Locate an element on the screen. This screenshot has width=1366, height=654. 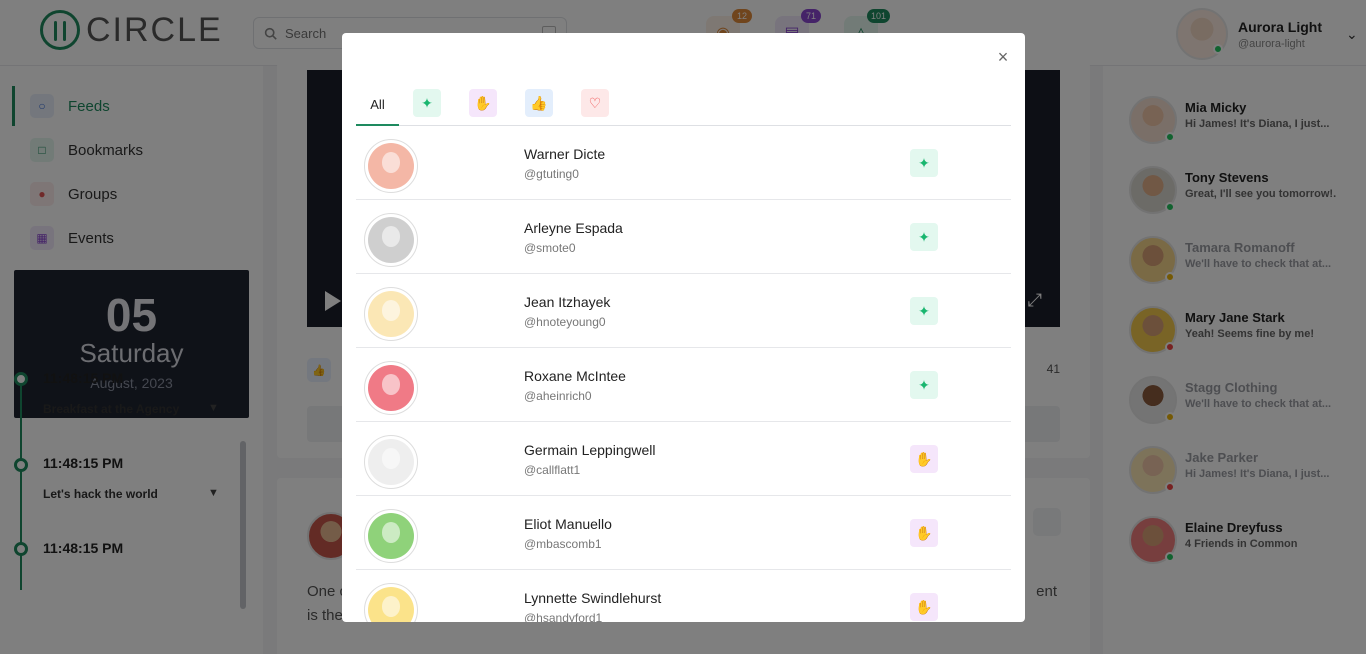
list-item: Warner Dicte @gtuting0 ✦ is located at coordinates (683, 163).